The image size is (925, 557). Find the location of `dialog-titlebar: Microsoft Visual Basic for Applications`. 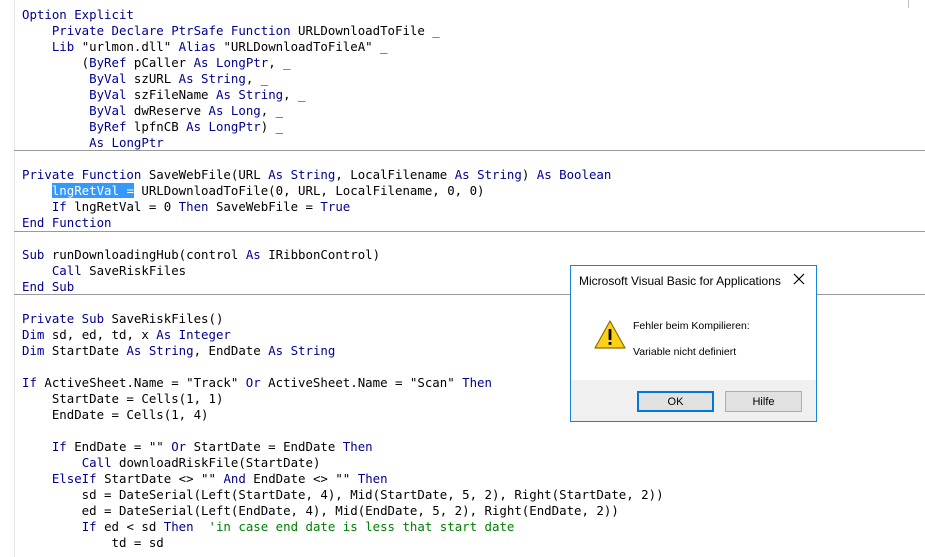

dialog-titlebar: Microsoft Visual Basic for Applications is located at coordinates (693, 281).